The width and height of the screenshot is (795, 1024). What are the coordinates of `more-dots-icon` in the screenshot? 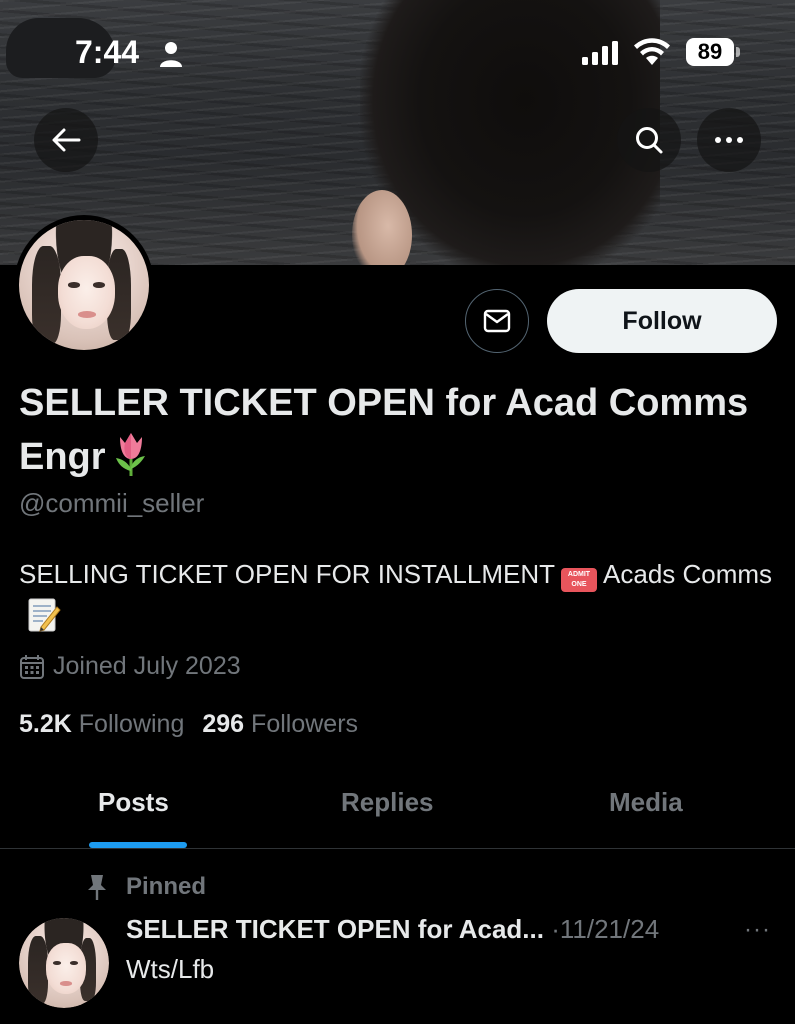 It's located at (729, 140).